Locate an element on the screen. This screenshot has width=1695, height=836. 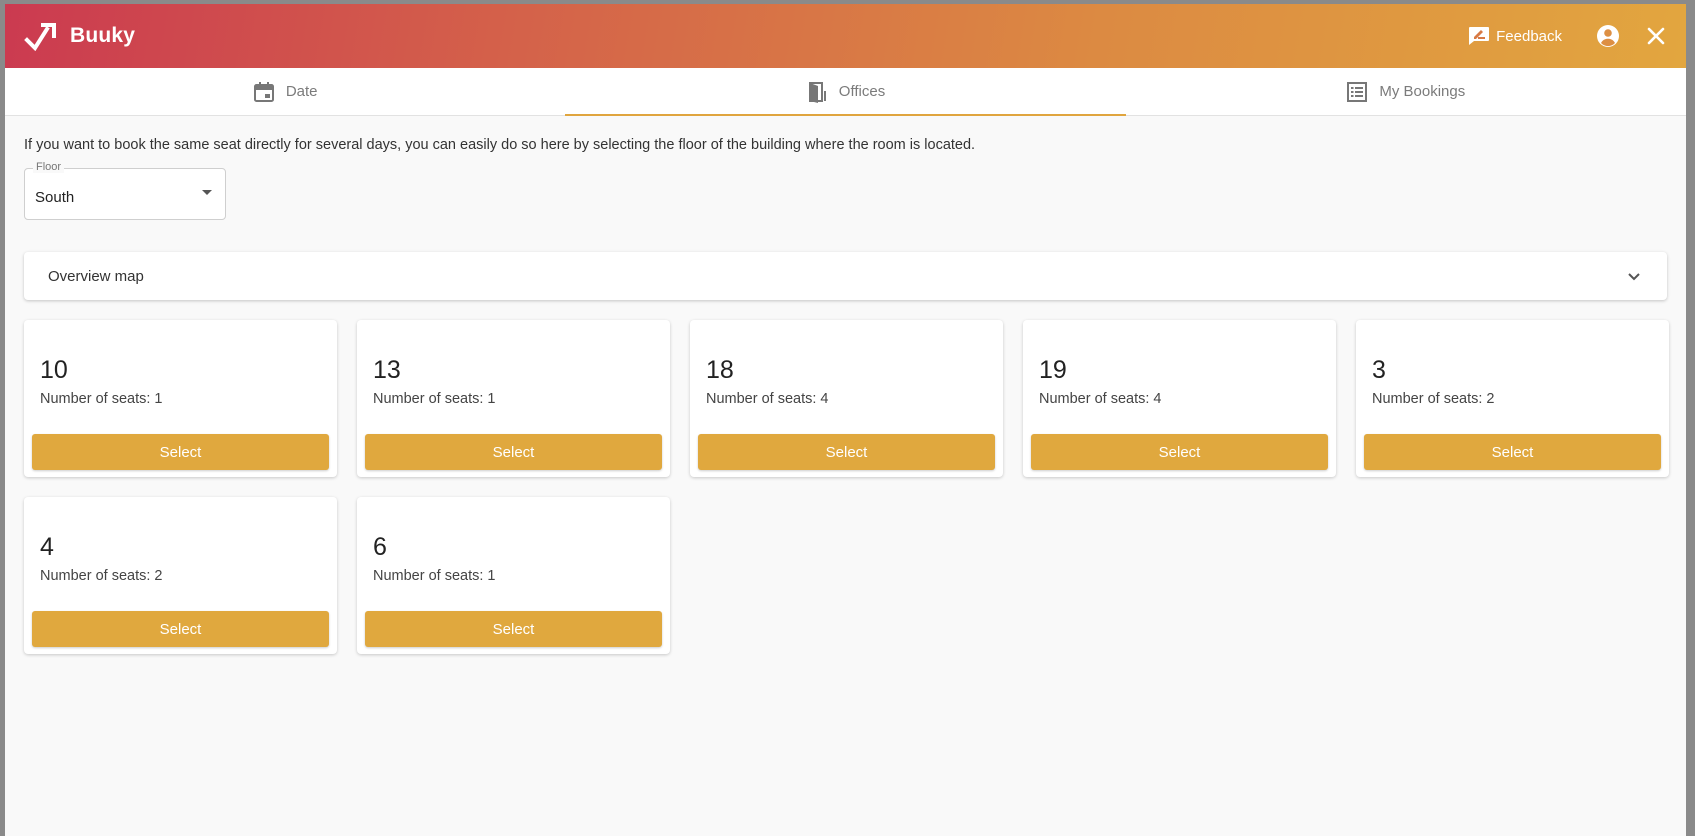
tab-bar: Date Offices My Bookings is located at coordinates (845, 92).